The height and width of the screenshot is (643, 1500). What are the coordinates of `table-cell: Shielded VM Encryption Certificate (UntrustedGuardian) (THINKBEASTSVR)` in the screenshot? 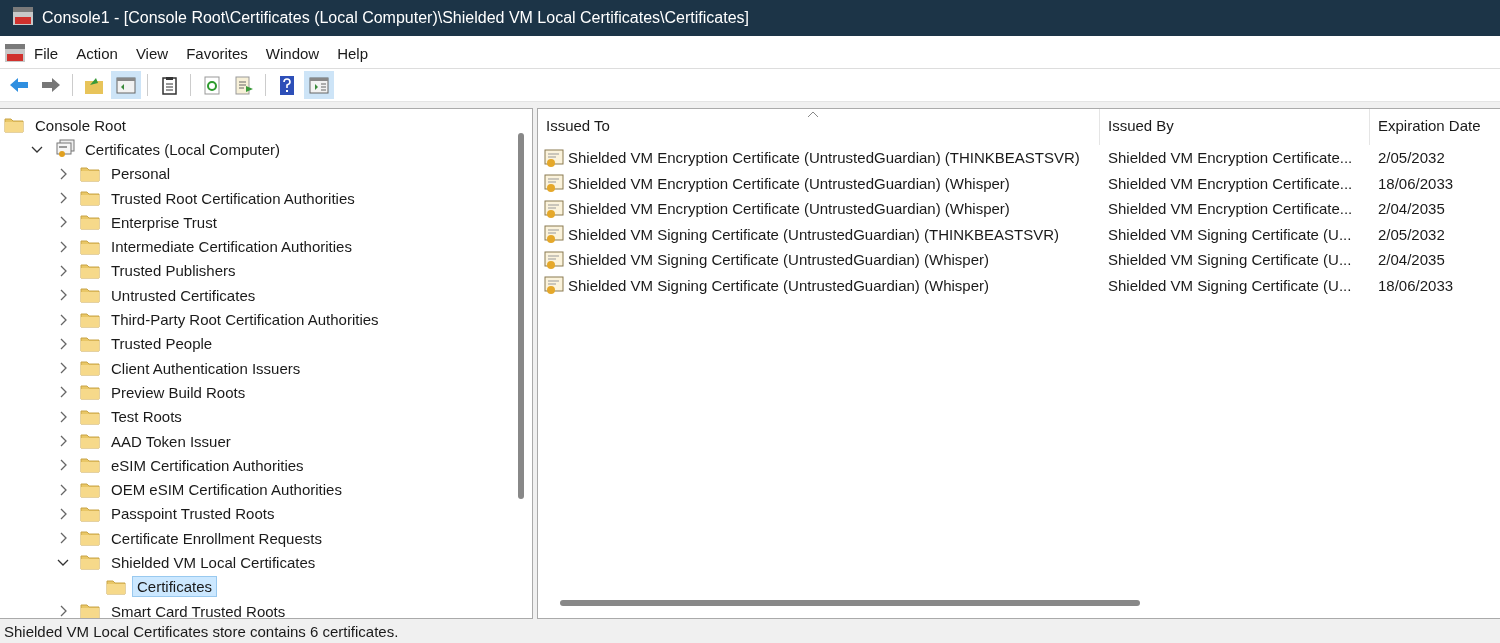 It's located at (824, 158).